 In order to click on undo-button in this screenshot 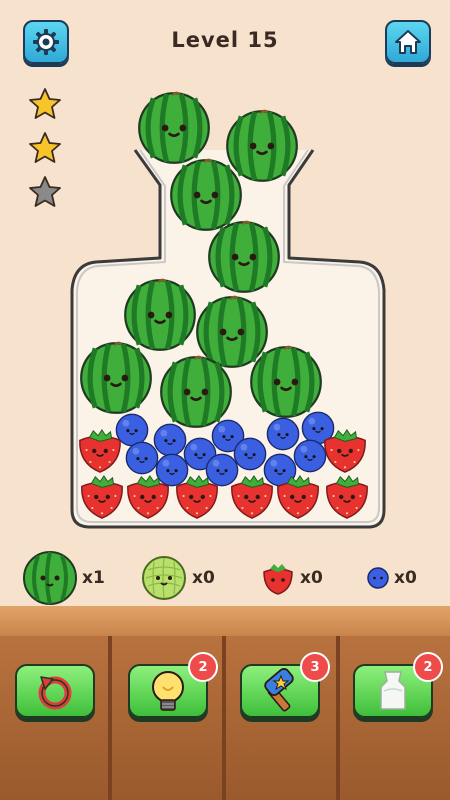, I will do `click(55, 691)`.